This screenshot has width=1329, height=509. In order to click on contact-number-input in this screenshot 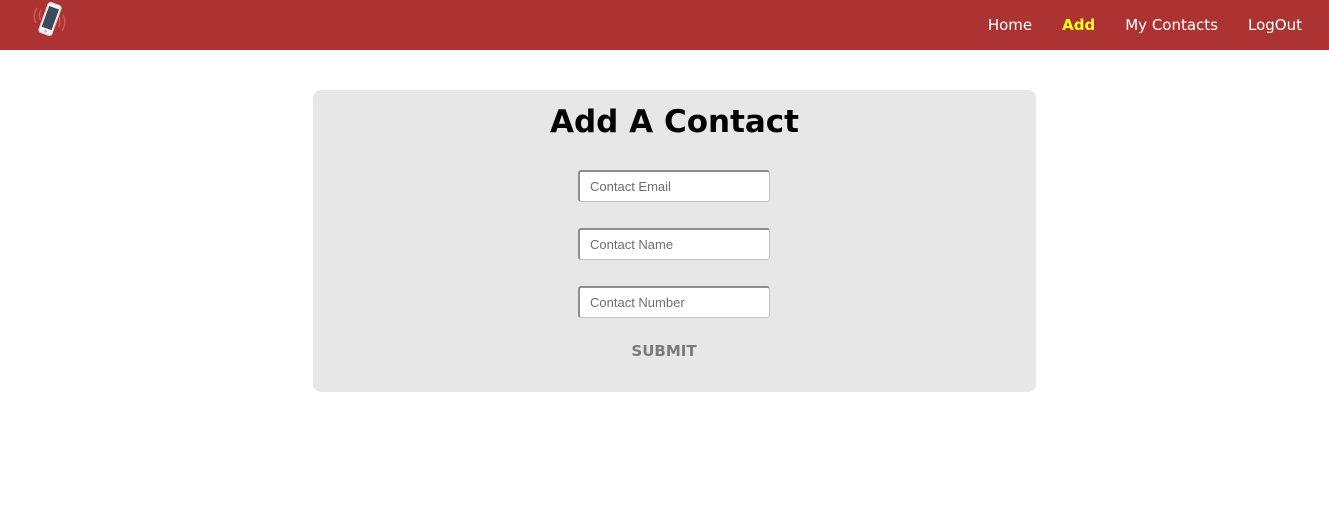, I will do `click(674, 302)`.